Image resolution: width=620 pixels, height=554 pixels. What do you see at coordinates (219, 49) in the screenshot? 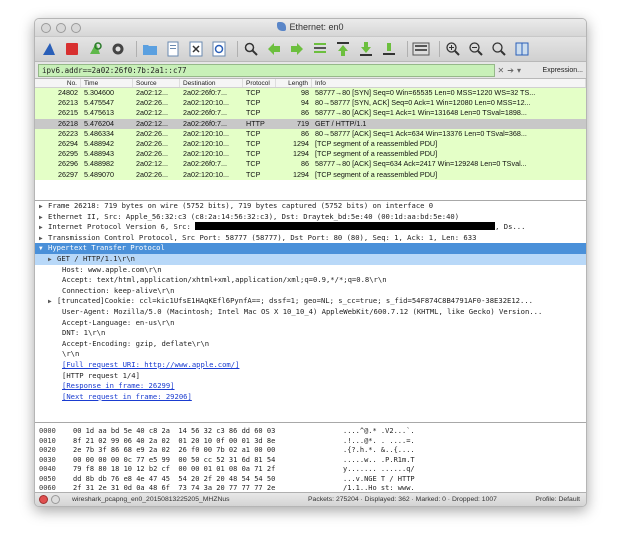
I see `reload-icon` at bounding box center [219, 49].